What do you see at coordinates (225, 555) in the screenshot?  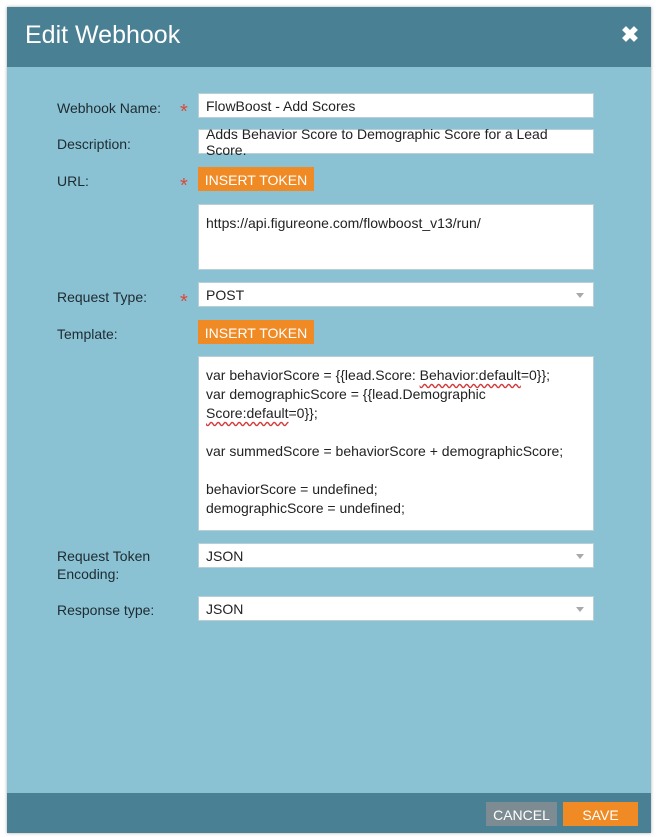 I see `request-token-encoding-value: JSON` at bounding box center [225, 555].